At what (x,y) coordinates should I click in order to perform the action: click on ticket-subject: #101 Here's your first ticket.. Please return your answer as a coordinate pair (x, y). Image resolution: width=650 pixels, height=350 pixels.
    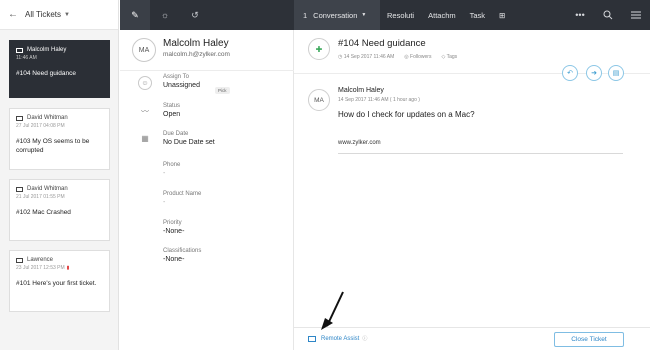
    Looking at the image, I should click on (56, 283).